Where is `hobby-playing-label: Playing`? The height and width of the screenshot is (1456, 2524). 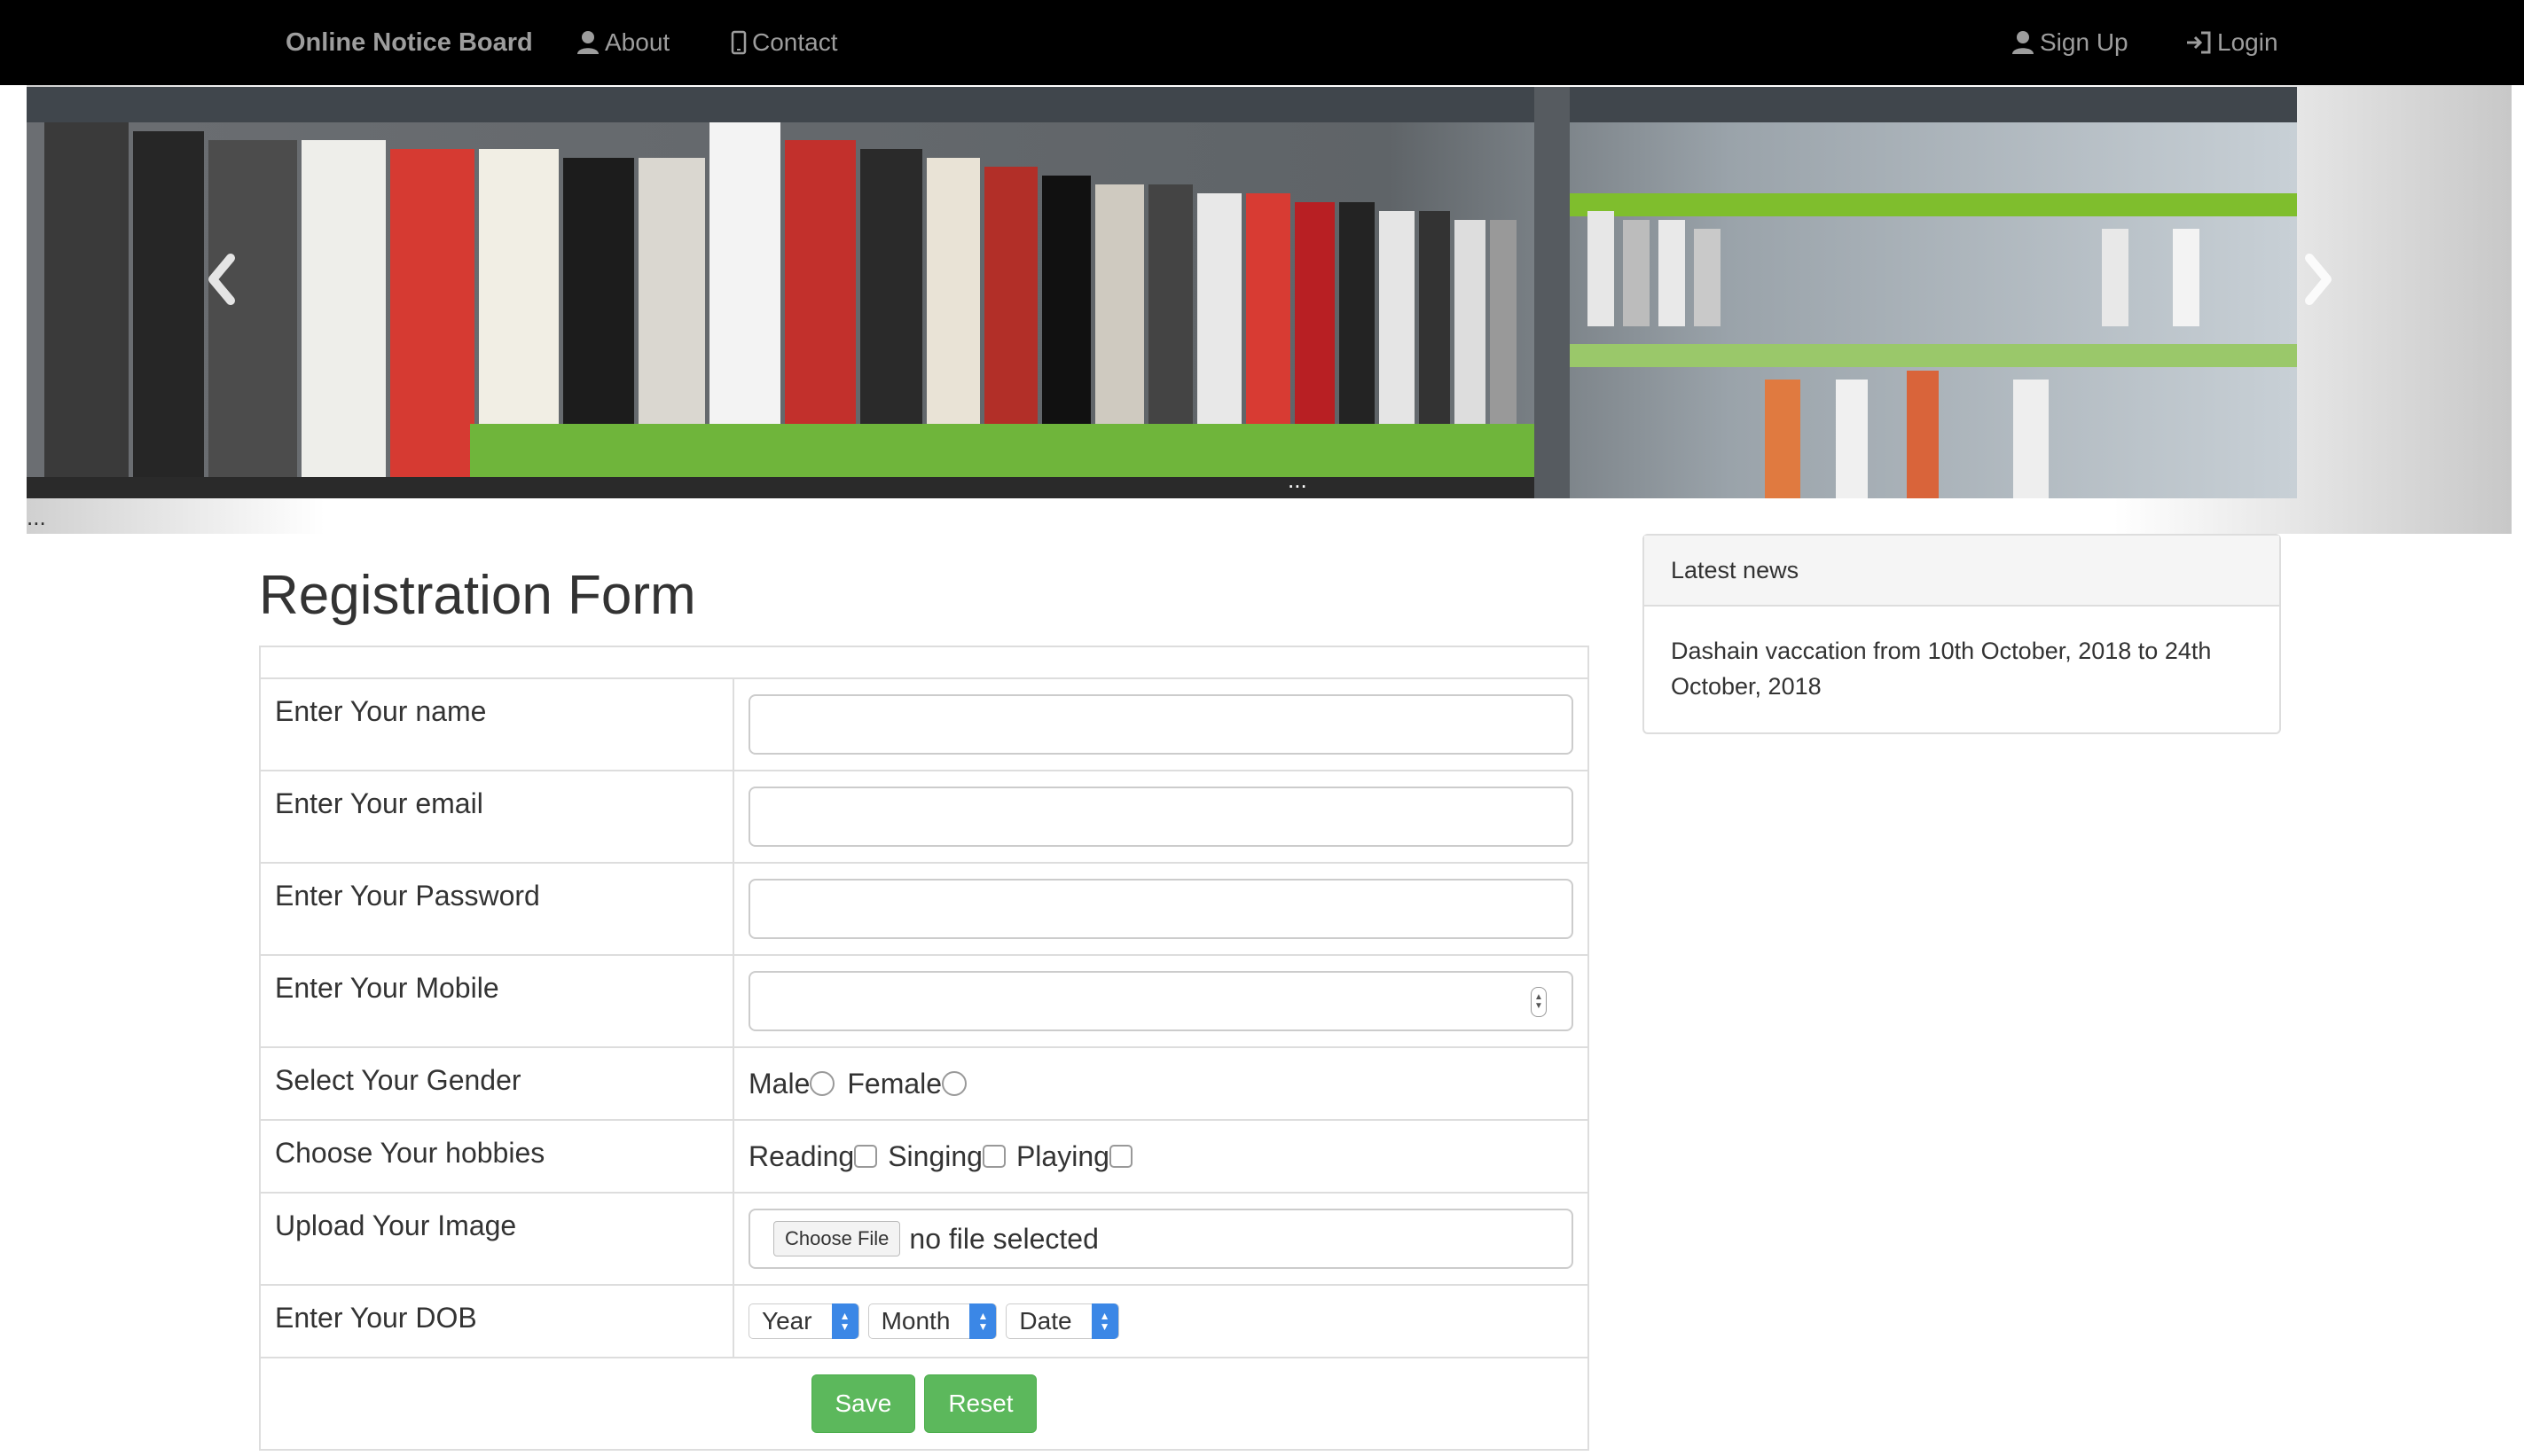
hobby-playing-label: Playing is located at coordinates (1062, 1155).